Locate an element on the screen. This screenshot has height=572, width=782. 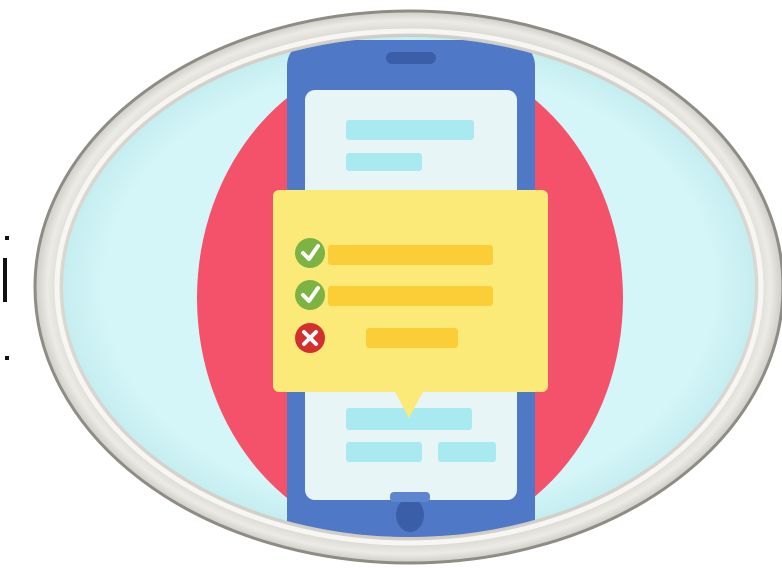
phone-home-button is located at coordinates (410, 515).